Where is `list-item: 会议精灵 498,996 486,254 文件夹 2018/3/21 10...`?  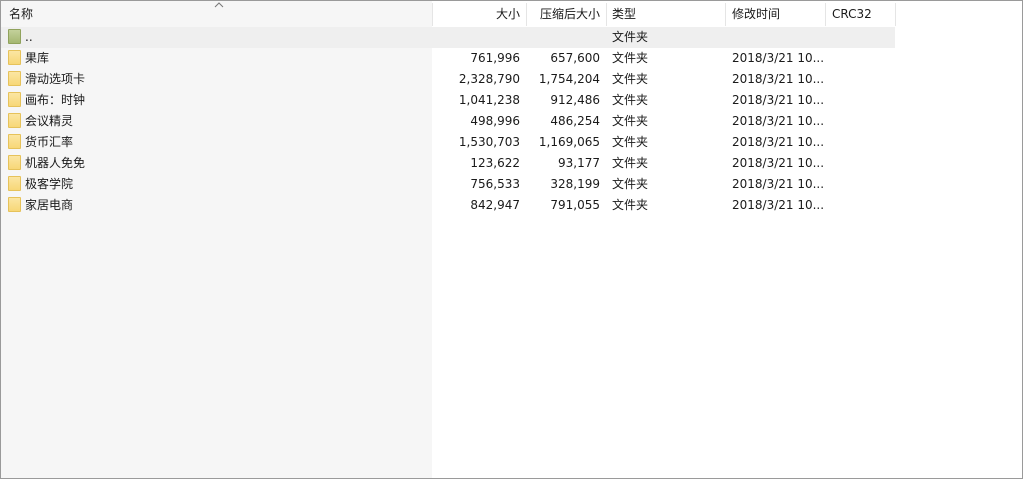
list-item: 会议精灵 498,996 486,254 文件夹 2018/3/21 10... is located at coordinates (448, 121).